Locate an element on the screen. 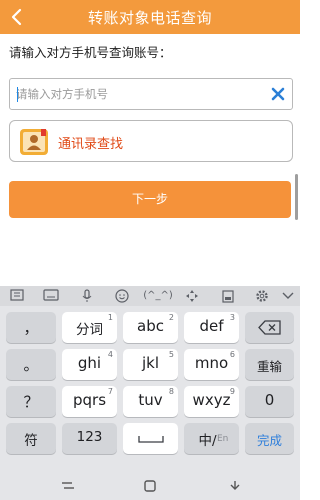  key-1-segment: 1 分词 is located at coordinates (89, 327).